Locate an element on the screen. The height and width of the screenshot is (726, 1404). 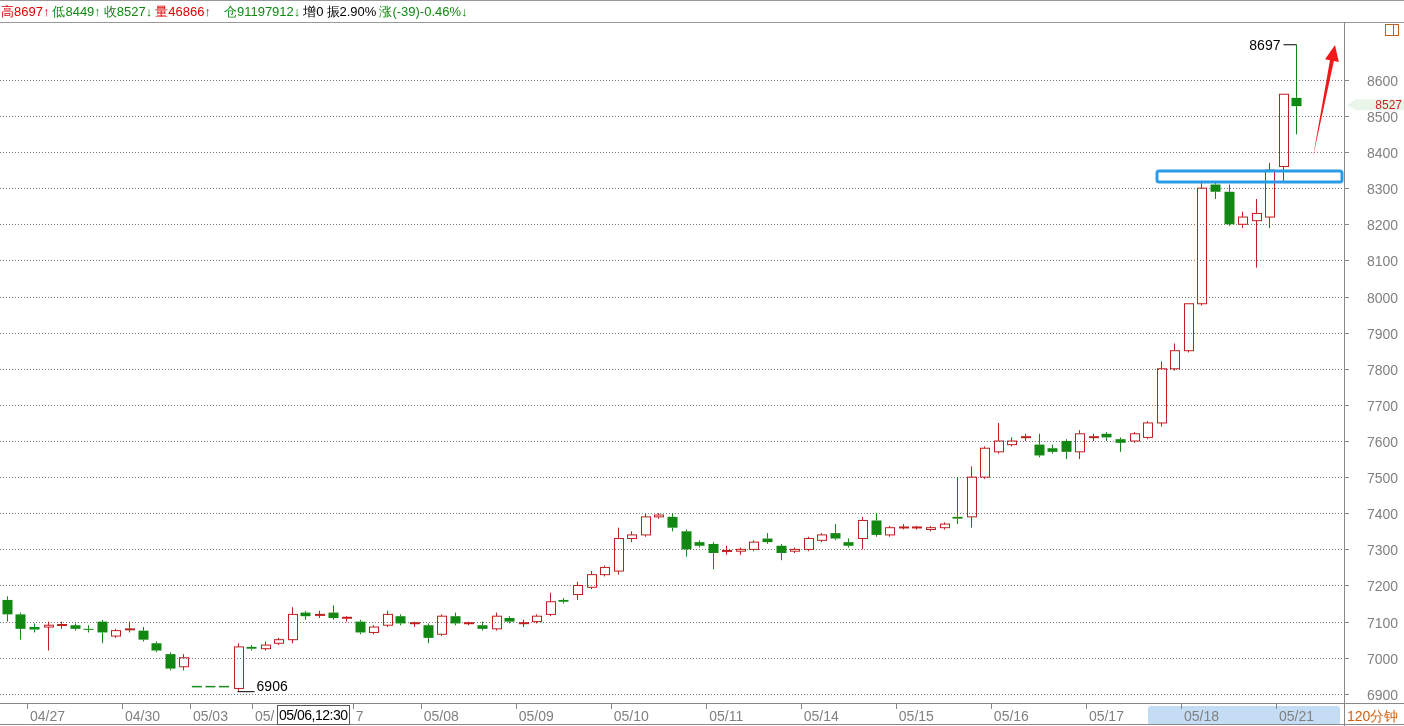
axis-label: 7600 is located at coordinates (1383, 441).